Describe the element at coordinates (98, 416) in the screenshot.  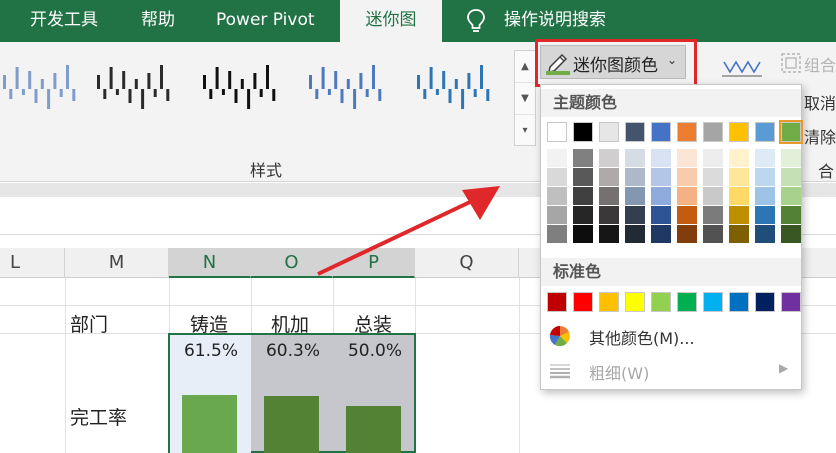
I see `cell-rate-label: 完工率` at that location.